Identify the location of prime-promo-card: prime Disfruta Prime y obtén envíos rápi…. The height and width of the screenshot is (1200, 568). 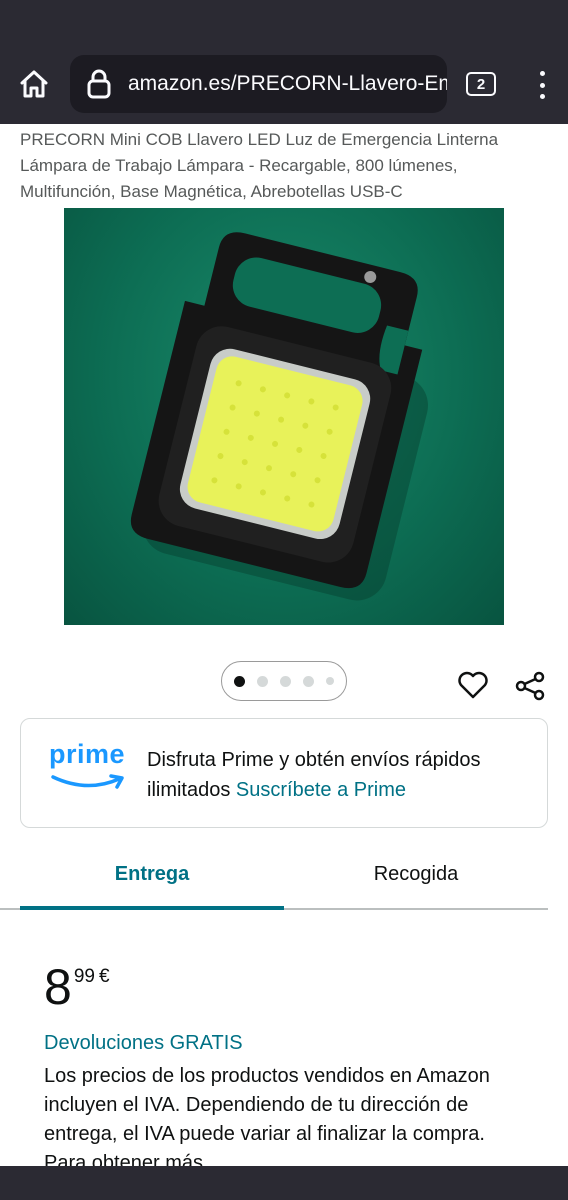
(284, 773).